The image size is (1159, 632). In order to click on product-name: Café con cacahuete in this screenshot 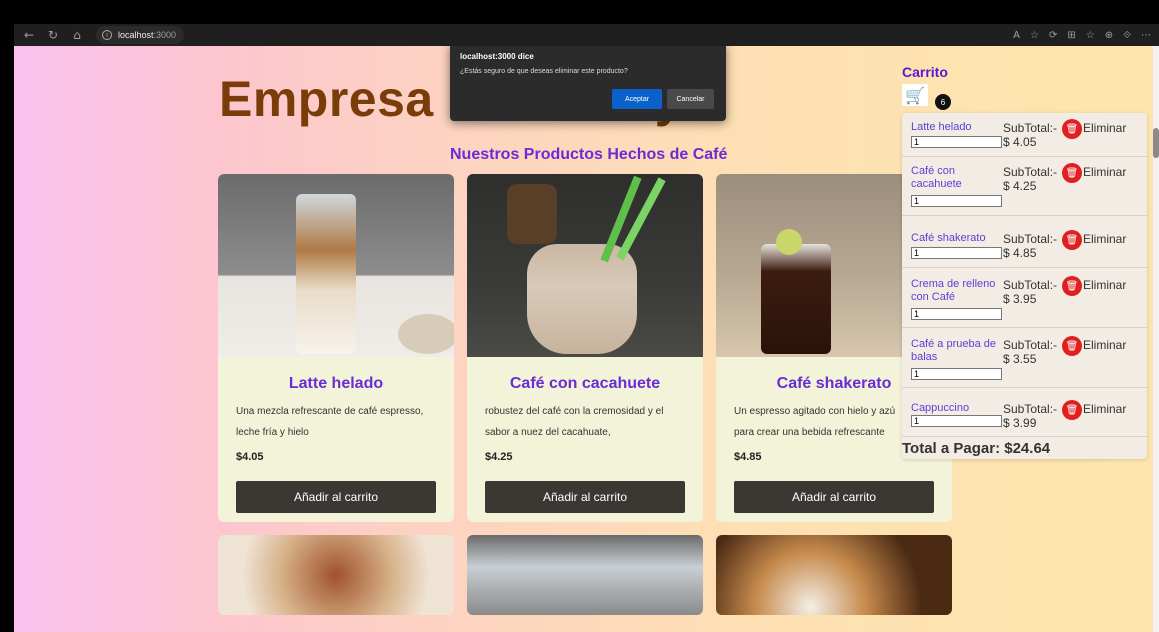, I will do `click(585, 383)`.